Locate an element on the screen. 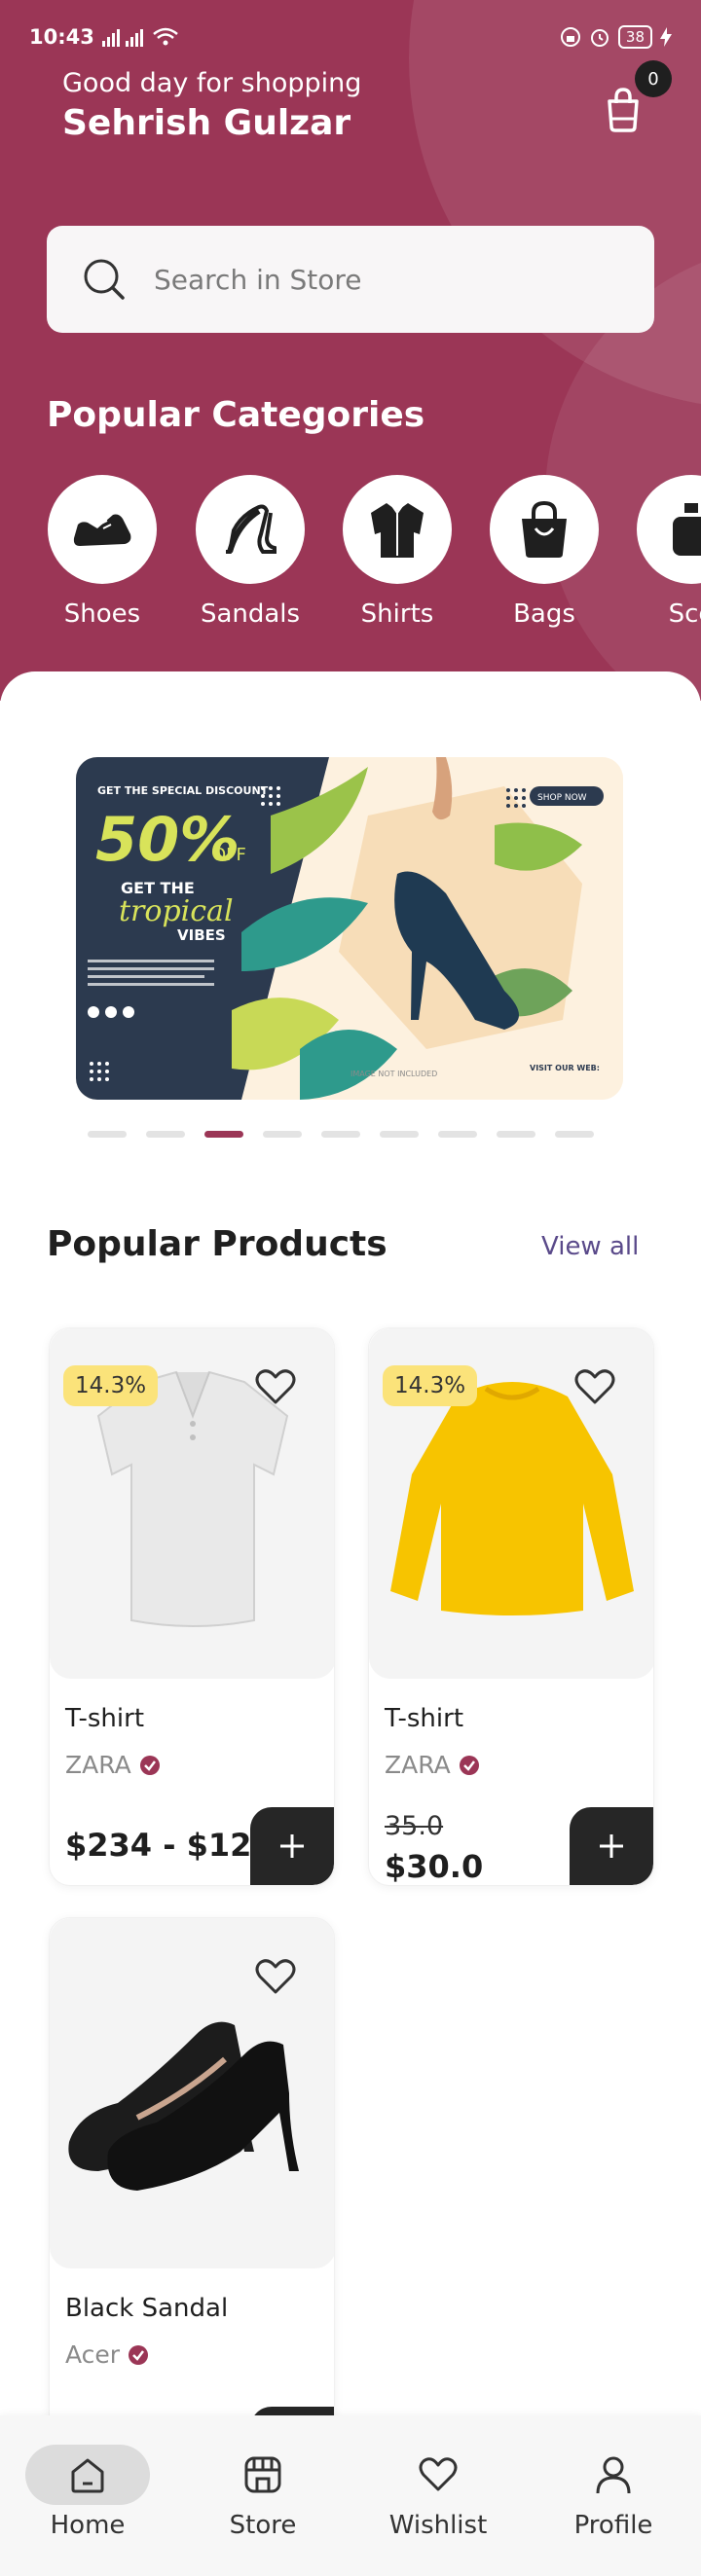 The image size is (701, 2576). search-bar: Search in Store is located at coordinates (350, 279).